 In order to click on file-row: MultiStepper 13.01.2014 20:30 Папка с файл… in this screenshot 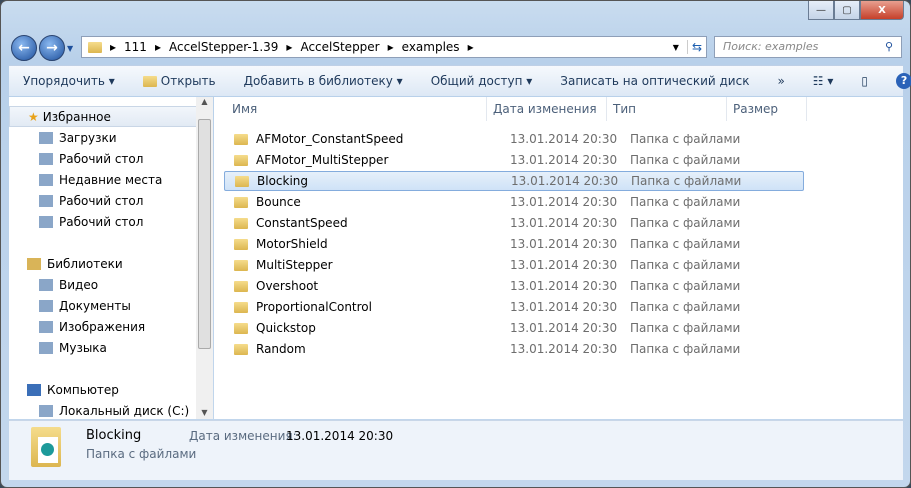, I will do `click(514, 265)`.